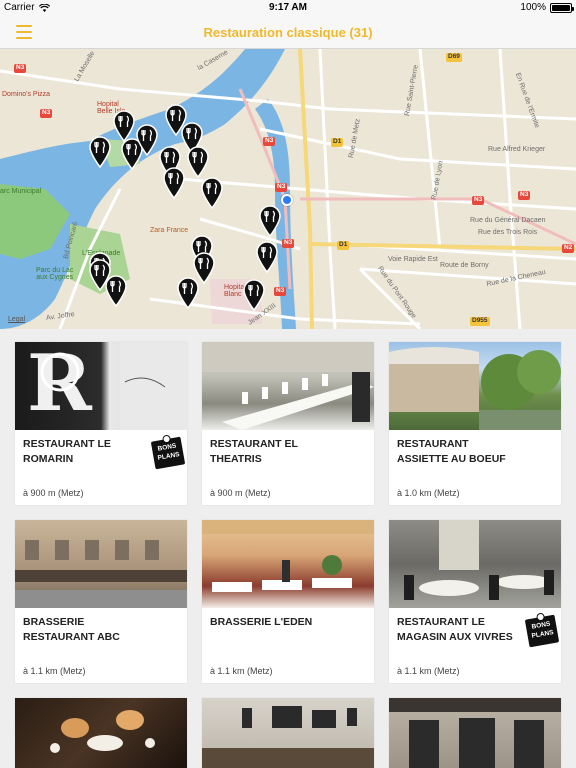  What do you see at coordinates (254, 451) in the screenshot?
I see `restaurant-name: RESTAURANT EL THEATRIS` at bounding box center [254, 451].